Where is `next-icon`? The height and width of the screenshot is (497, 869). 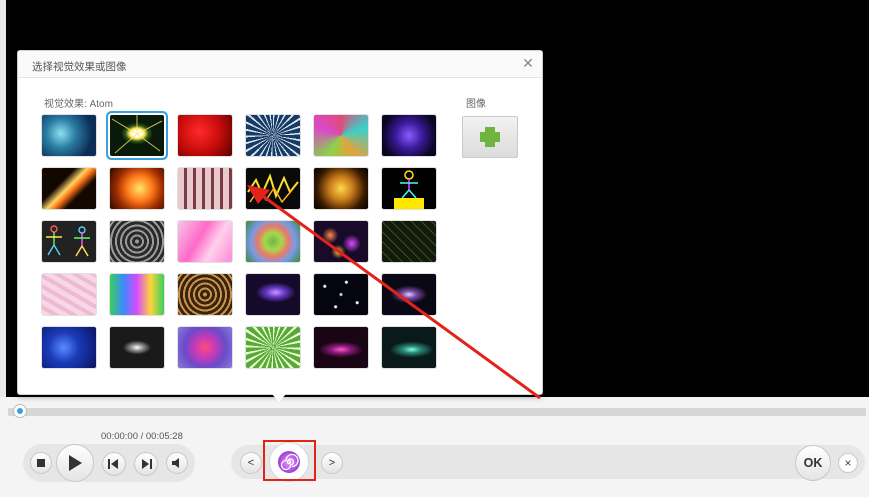
next-icon is located at coordinates (147, 464).